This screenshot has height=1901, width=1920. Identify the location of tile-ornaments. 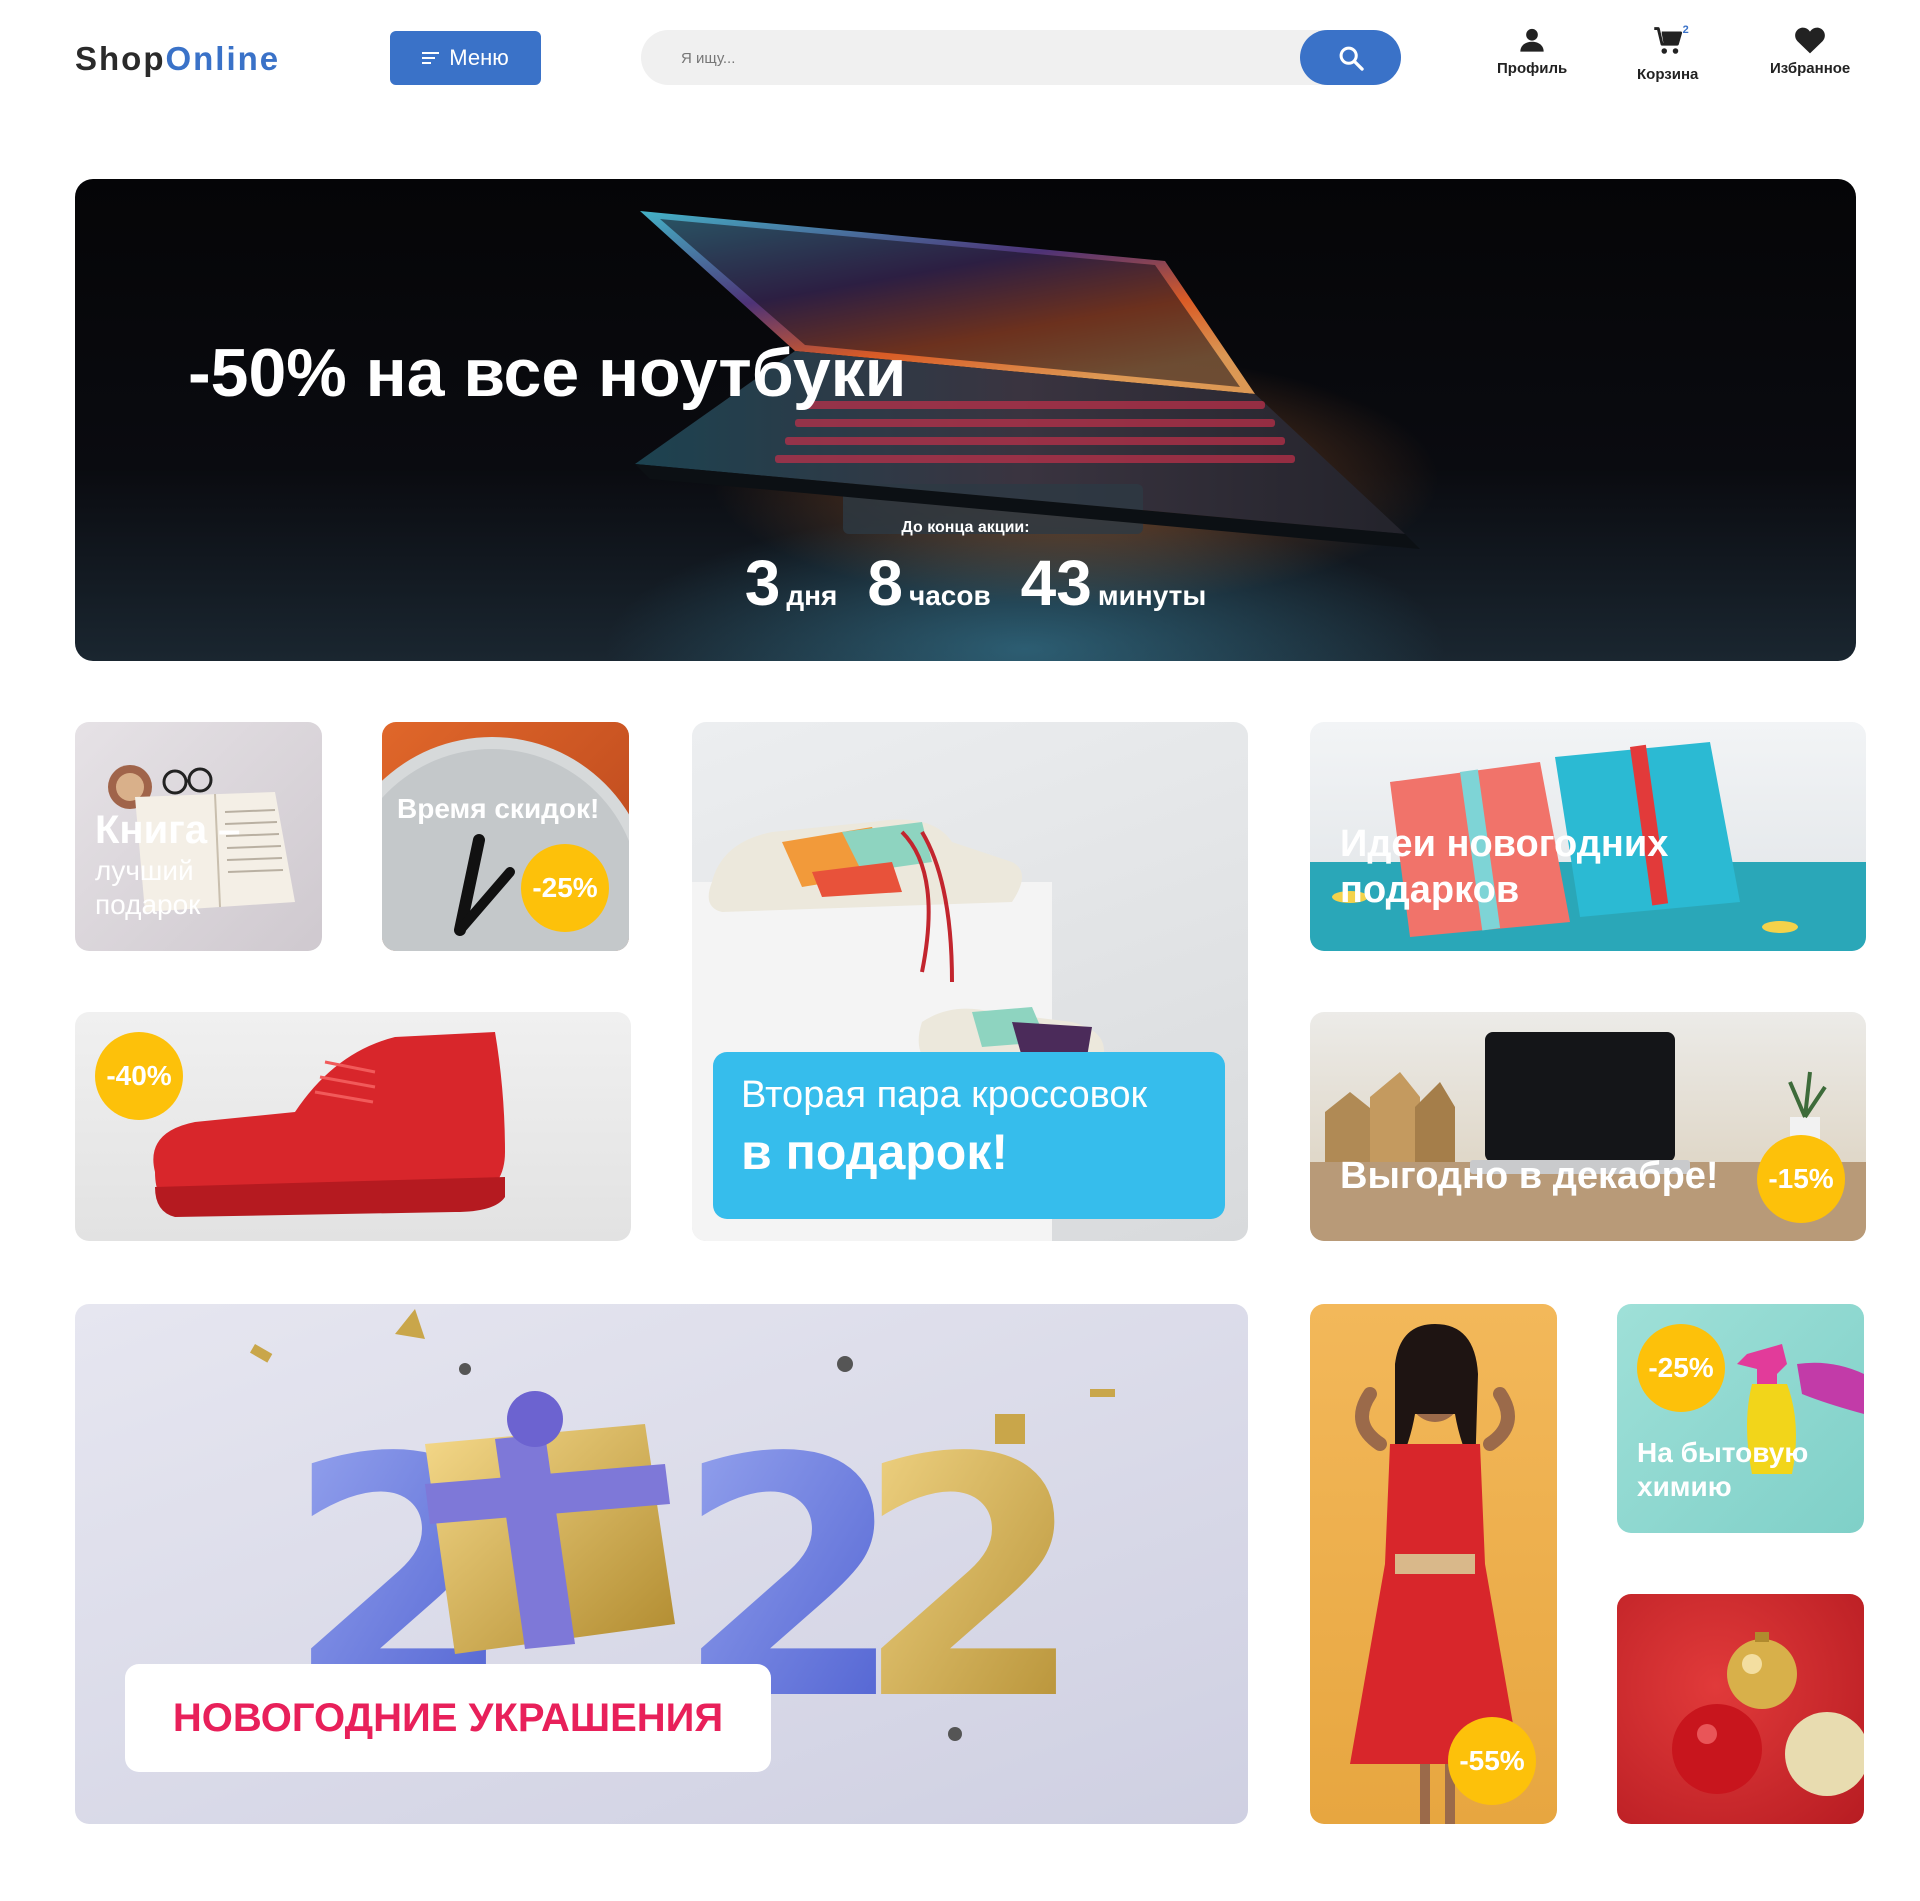
(1740, 1709).